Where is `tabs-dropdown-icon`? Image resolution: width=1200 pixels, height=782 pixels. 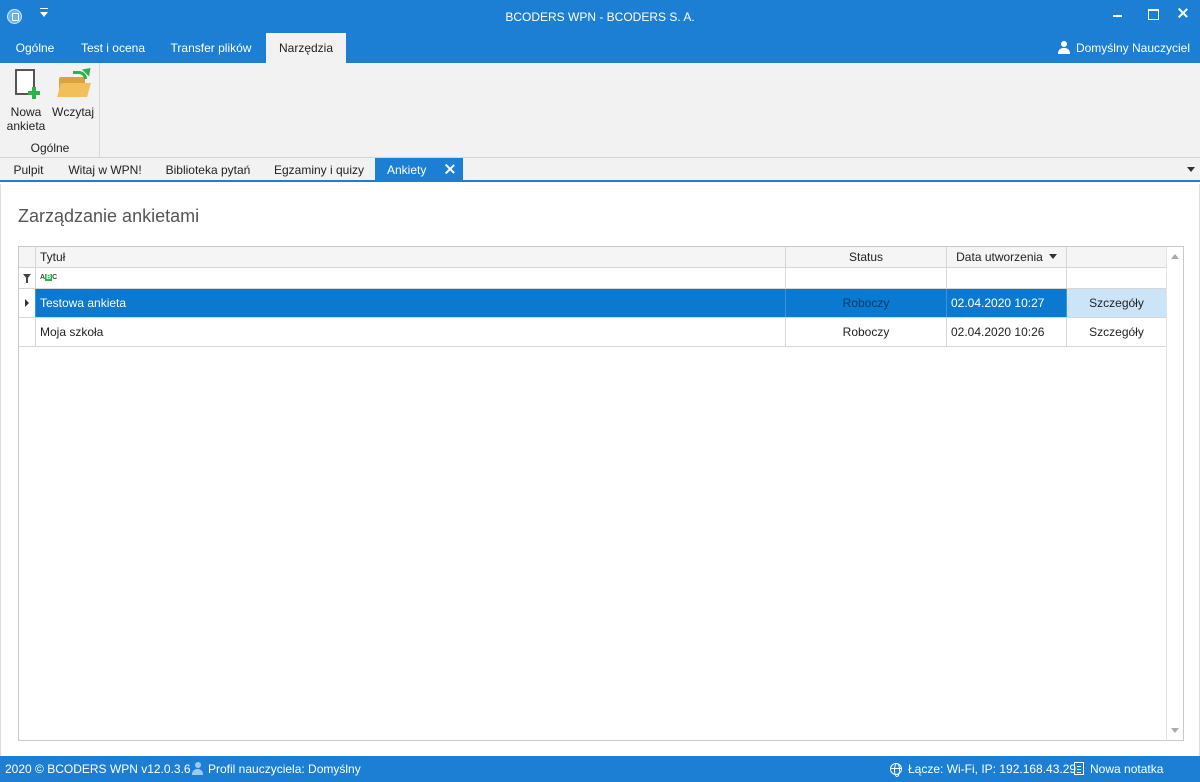 tabs-dropdown-icon is located at coordinates (1191, 169).